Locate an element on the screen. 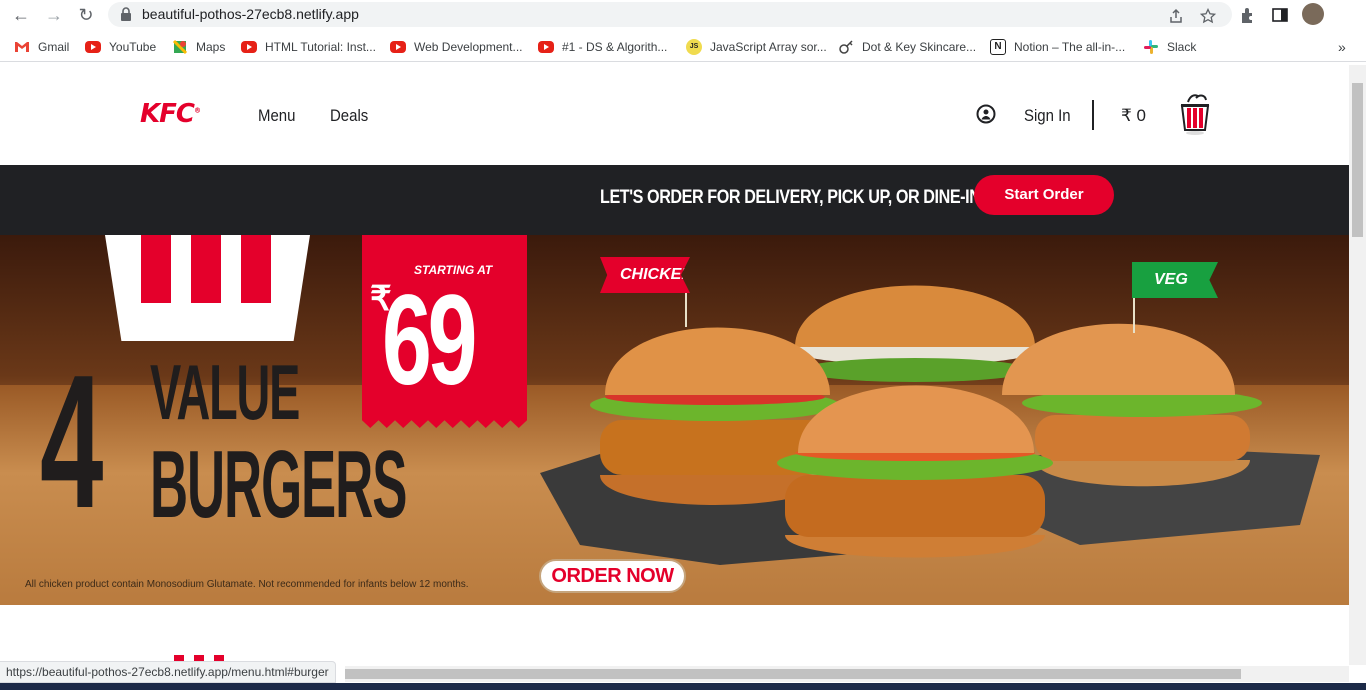 This screenshot has height=690, width=1366. forward-icon: → is located at coordinates (54, 15).